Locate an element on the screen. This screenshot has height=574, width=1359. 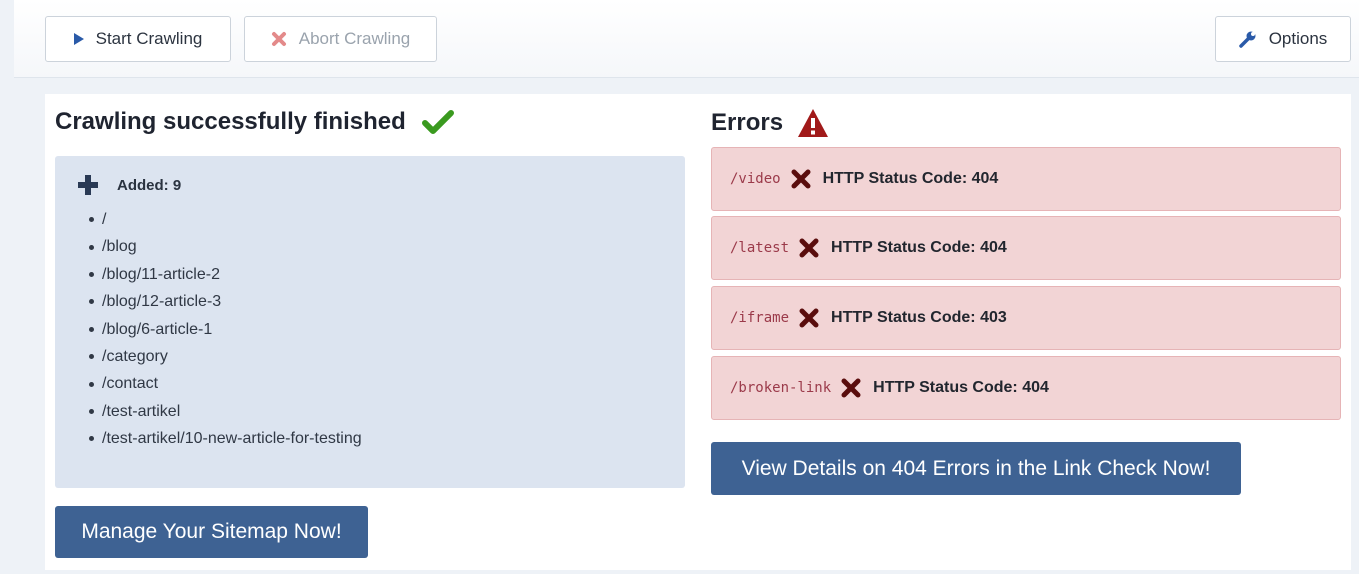
options-button: Options is located at coordinates (1283, 39).